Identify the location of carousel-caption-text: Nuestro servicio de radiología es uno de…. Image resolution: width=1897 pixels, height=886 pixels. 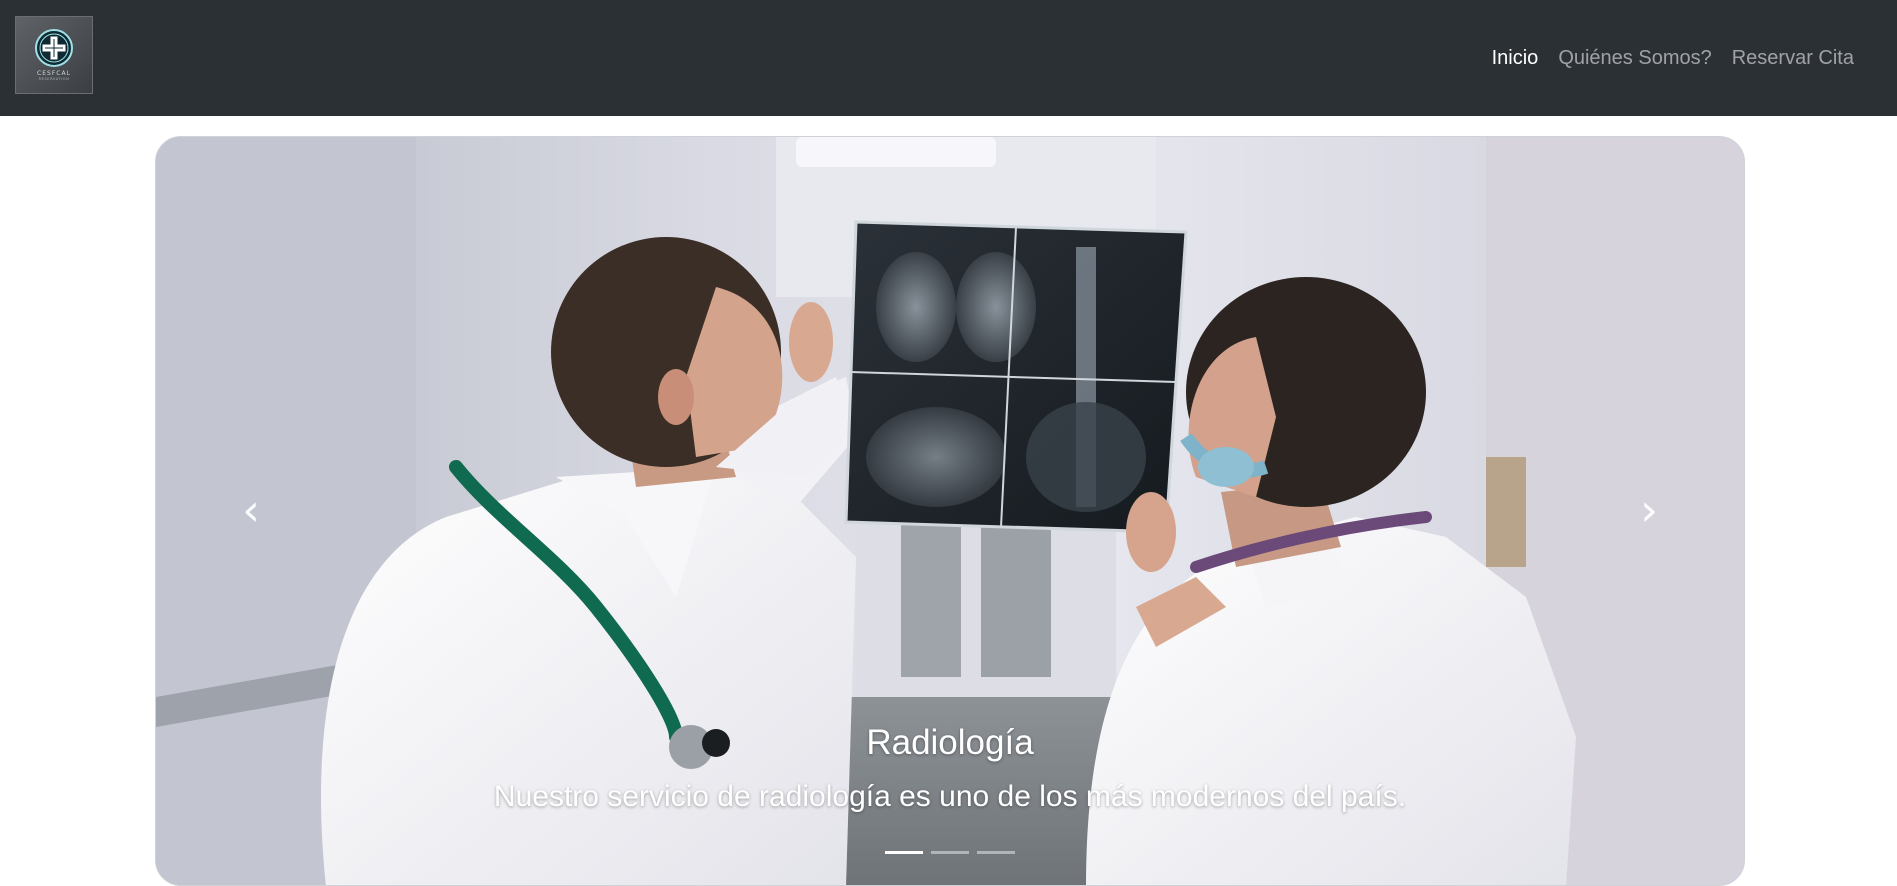
(950, 796).